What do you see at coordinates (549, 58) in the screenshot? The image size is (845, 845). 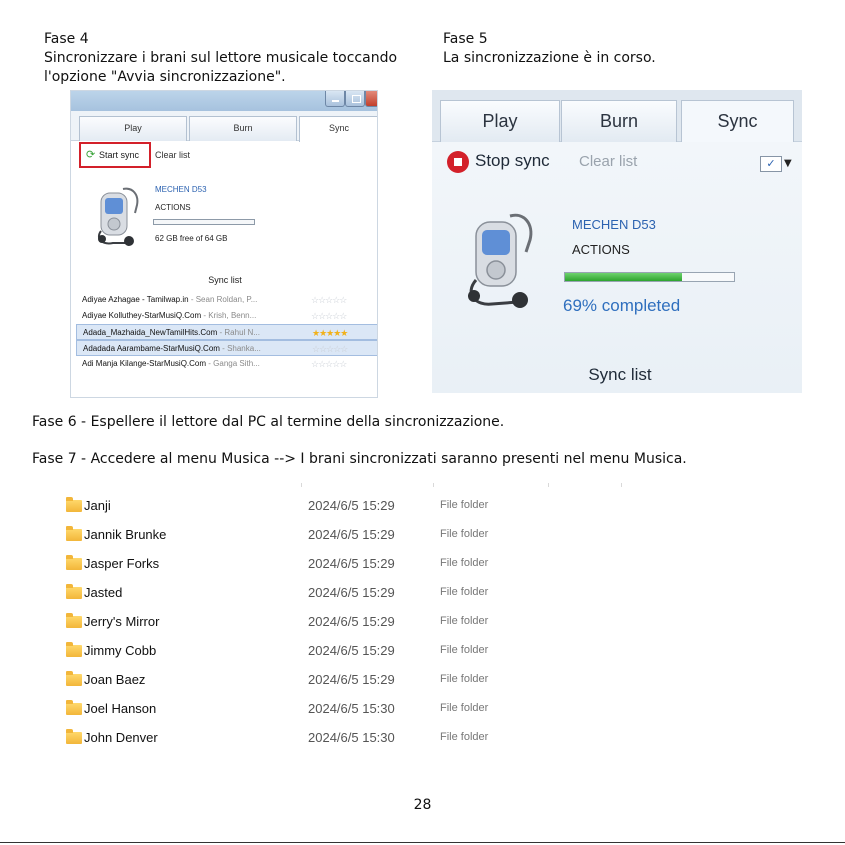 I see `fase5-text: La sincronizzazione è in corso.` at bounding box center [549, 58].